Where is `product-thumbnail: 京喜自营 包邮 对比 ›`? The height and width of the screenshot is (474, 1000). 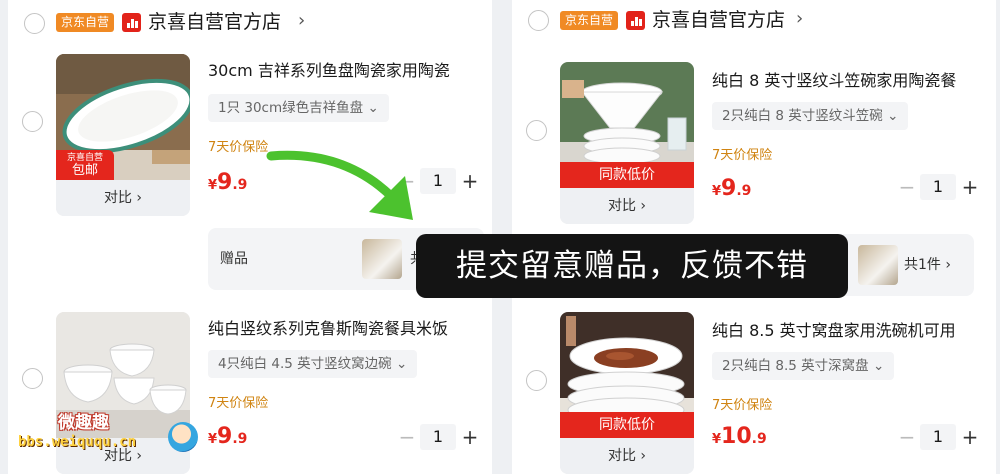 product-thumbnail: 京喜自营 包邮 对比 › is located at coordinates (123, 135).